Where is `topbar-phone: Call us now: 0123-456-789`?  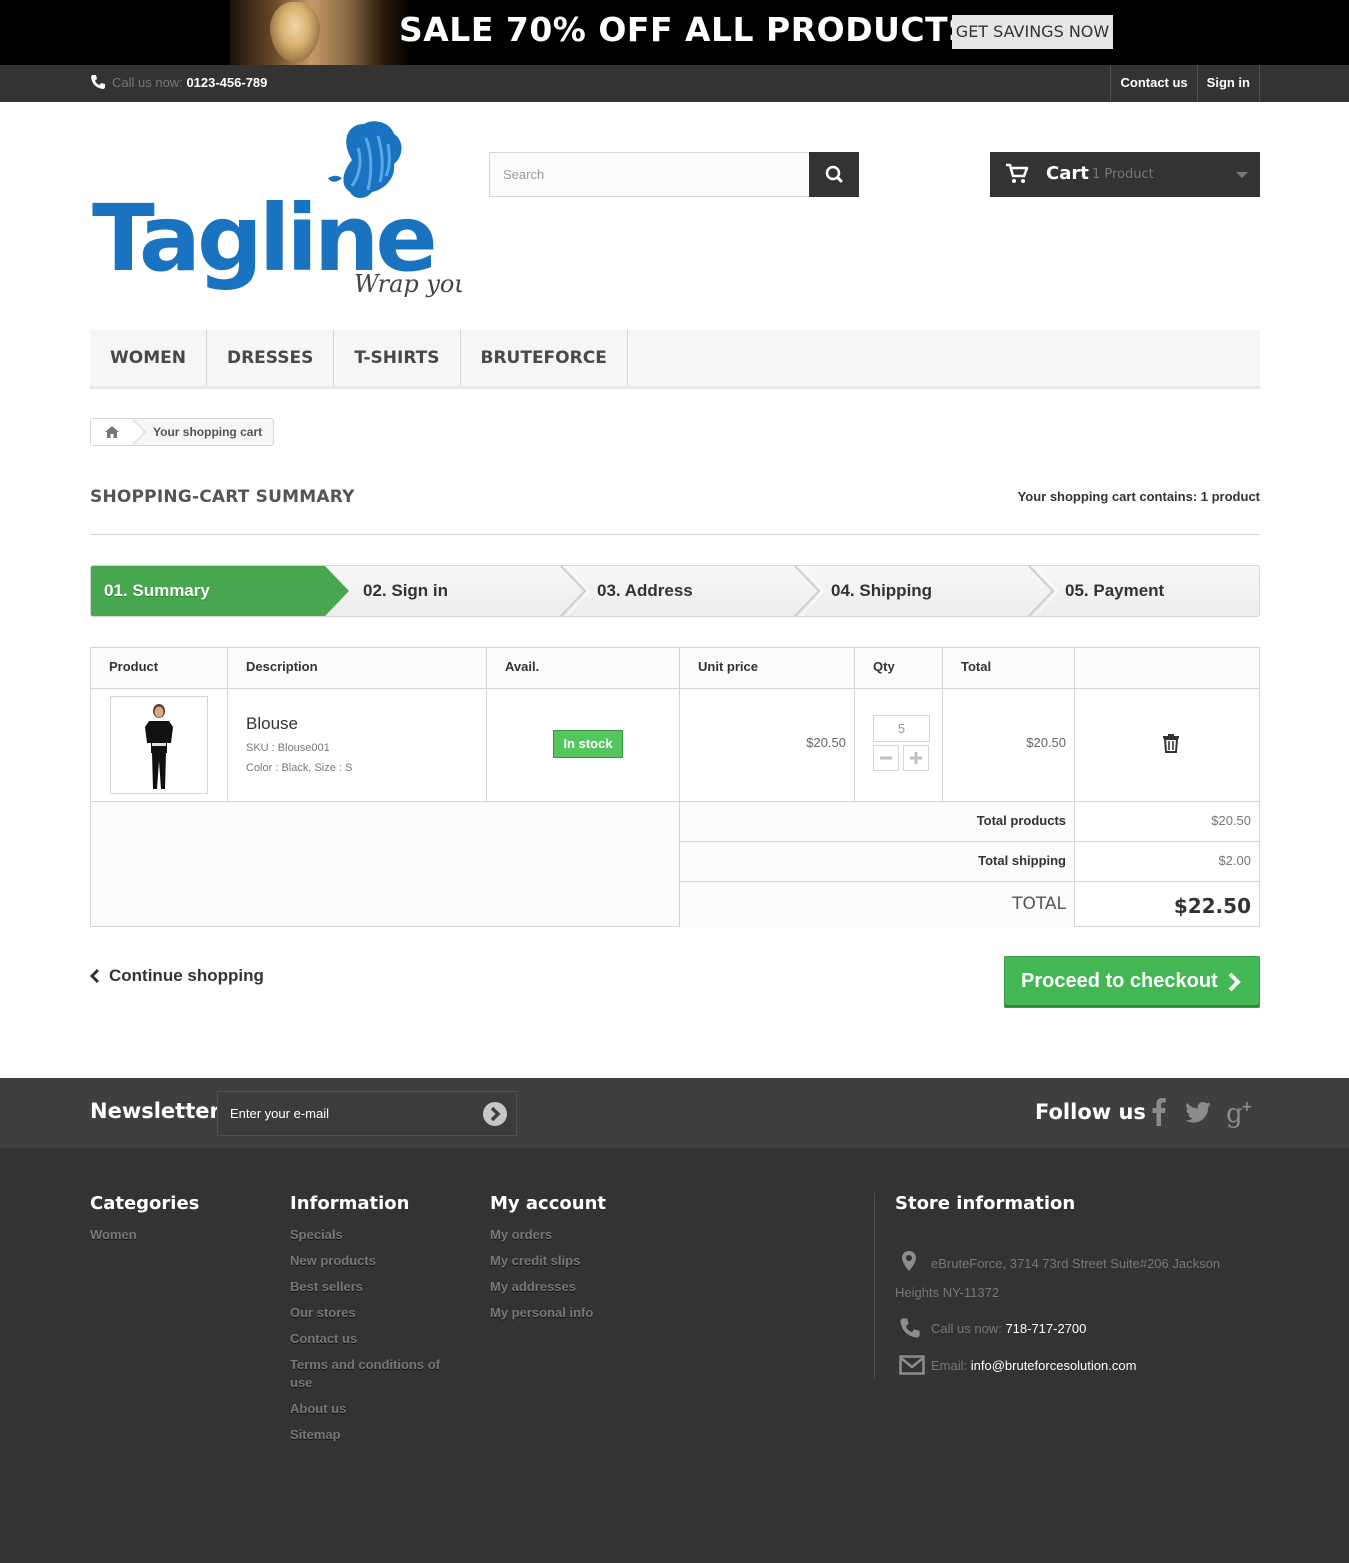
topbar-phone: Call us now: 0123-456-789 is located at coordinates (178, 82).